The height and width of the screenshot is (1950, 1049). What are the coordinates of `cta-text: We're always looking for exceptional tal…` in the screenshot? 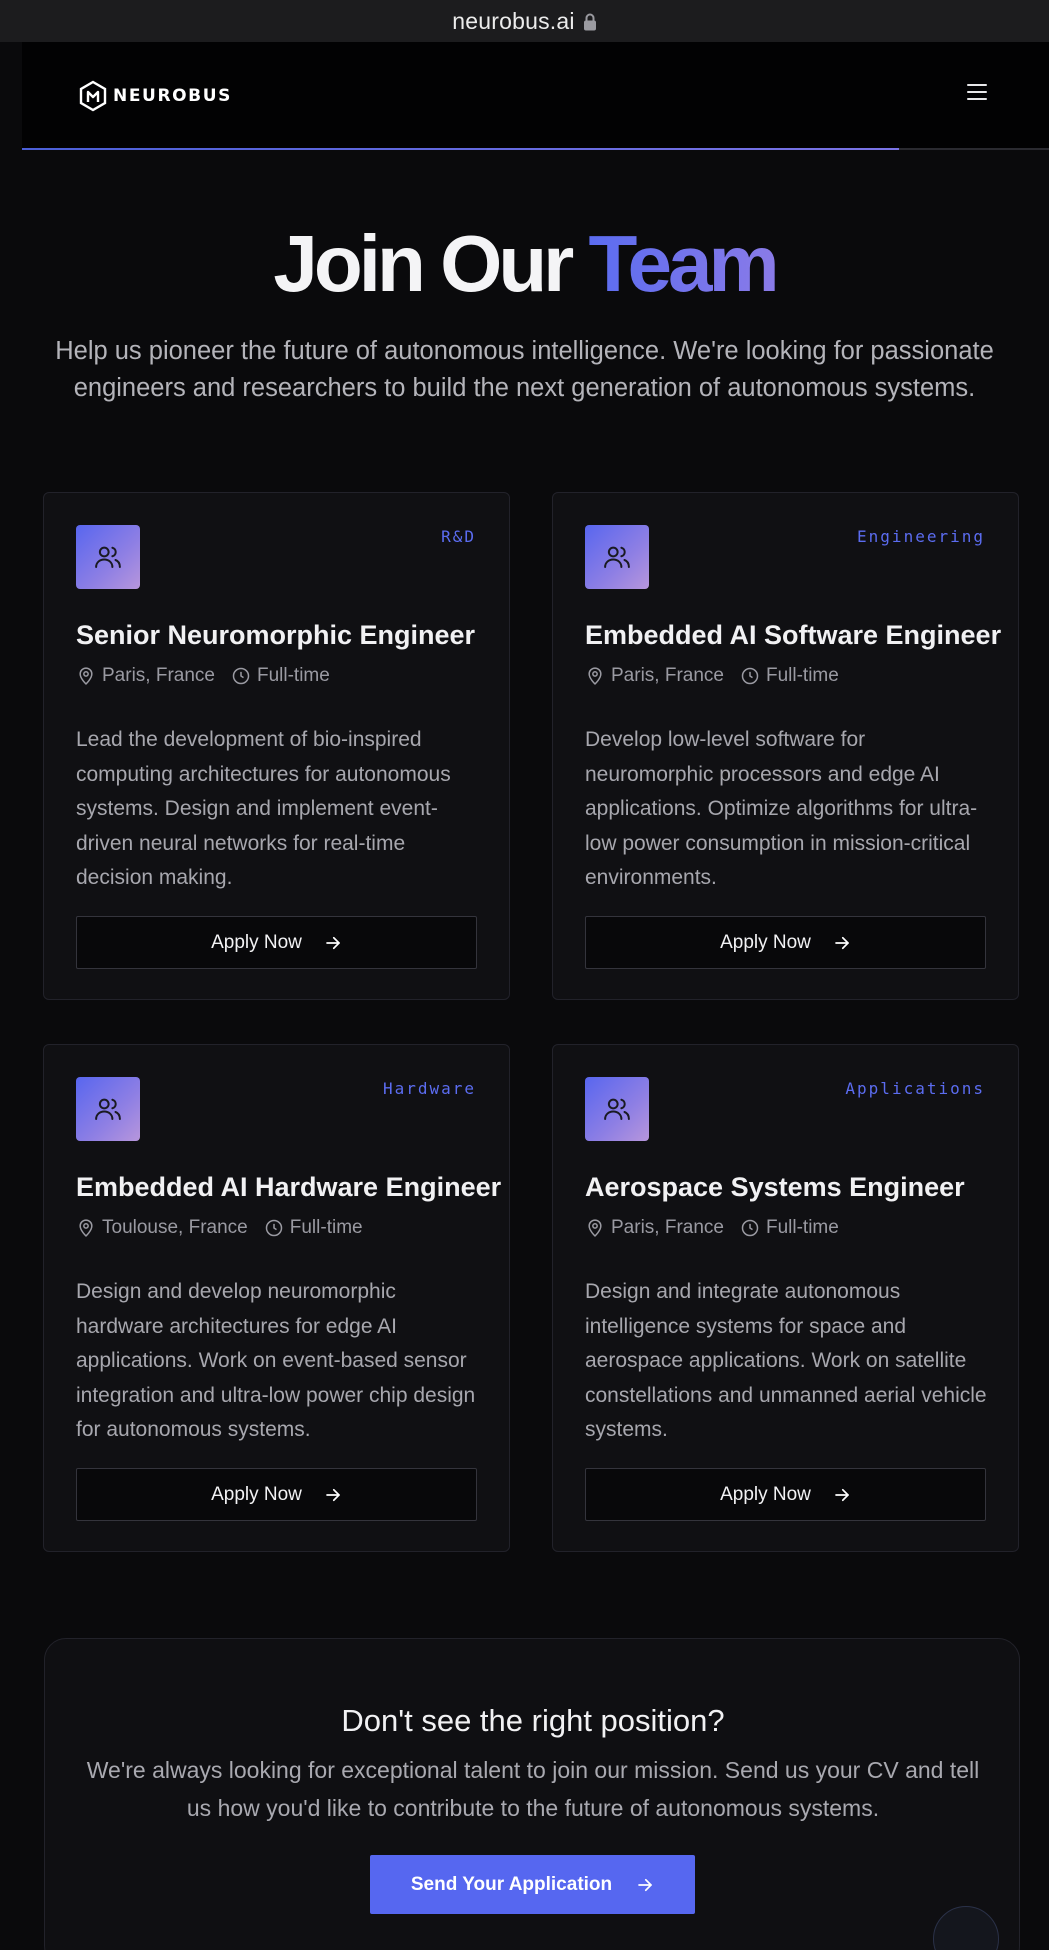 It's located at (533, 1789).